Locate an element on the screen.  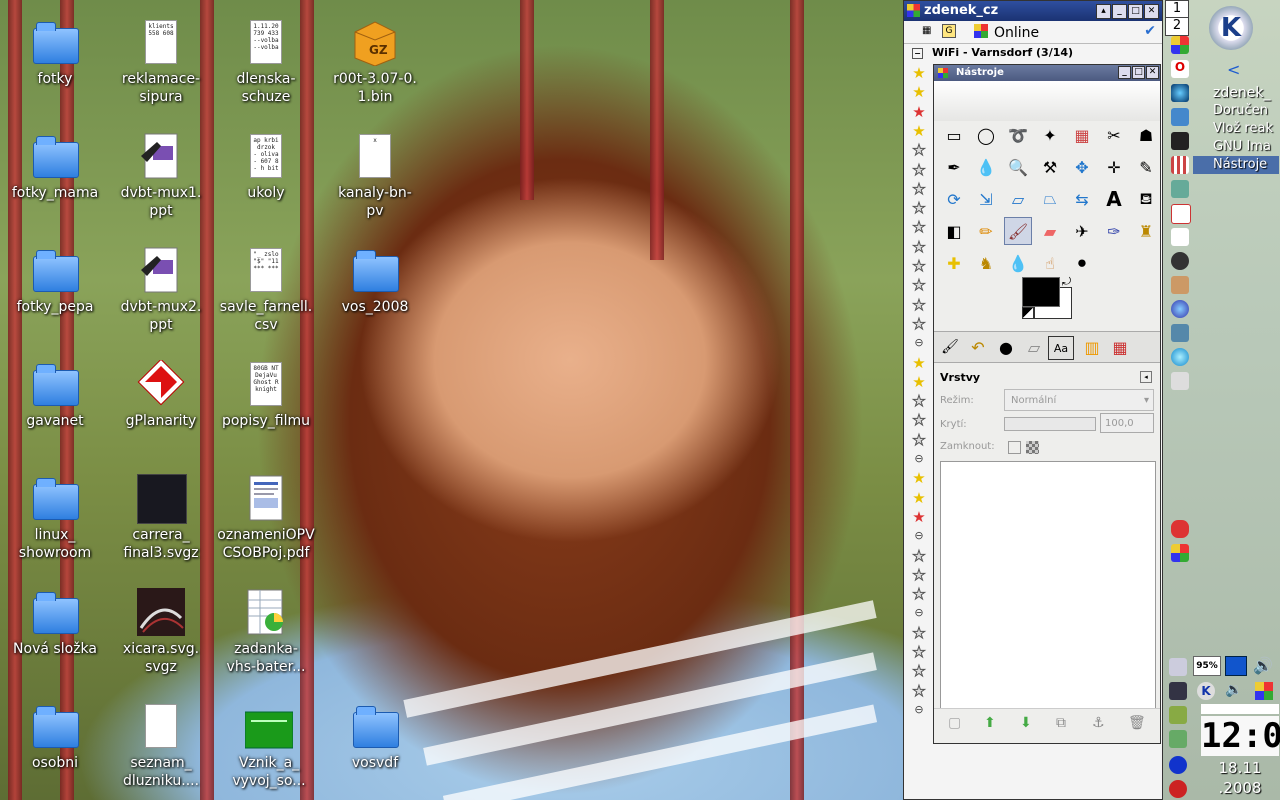
collapse-icon: − is located at coordinates (917, 53).